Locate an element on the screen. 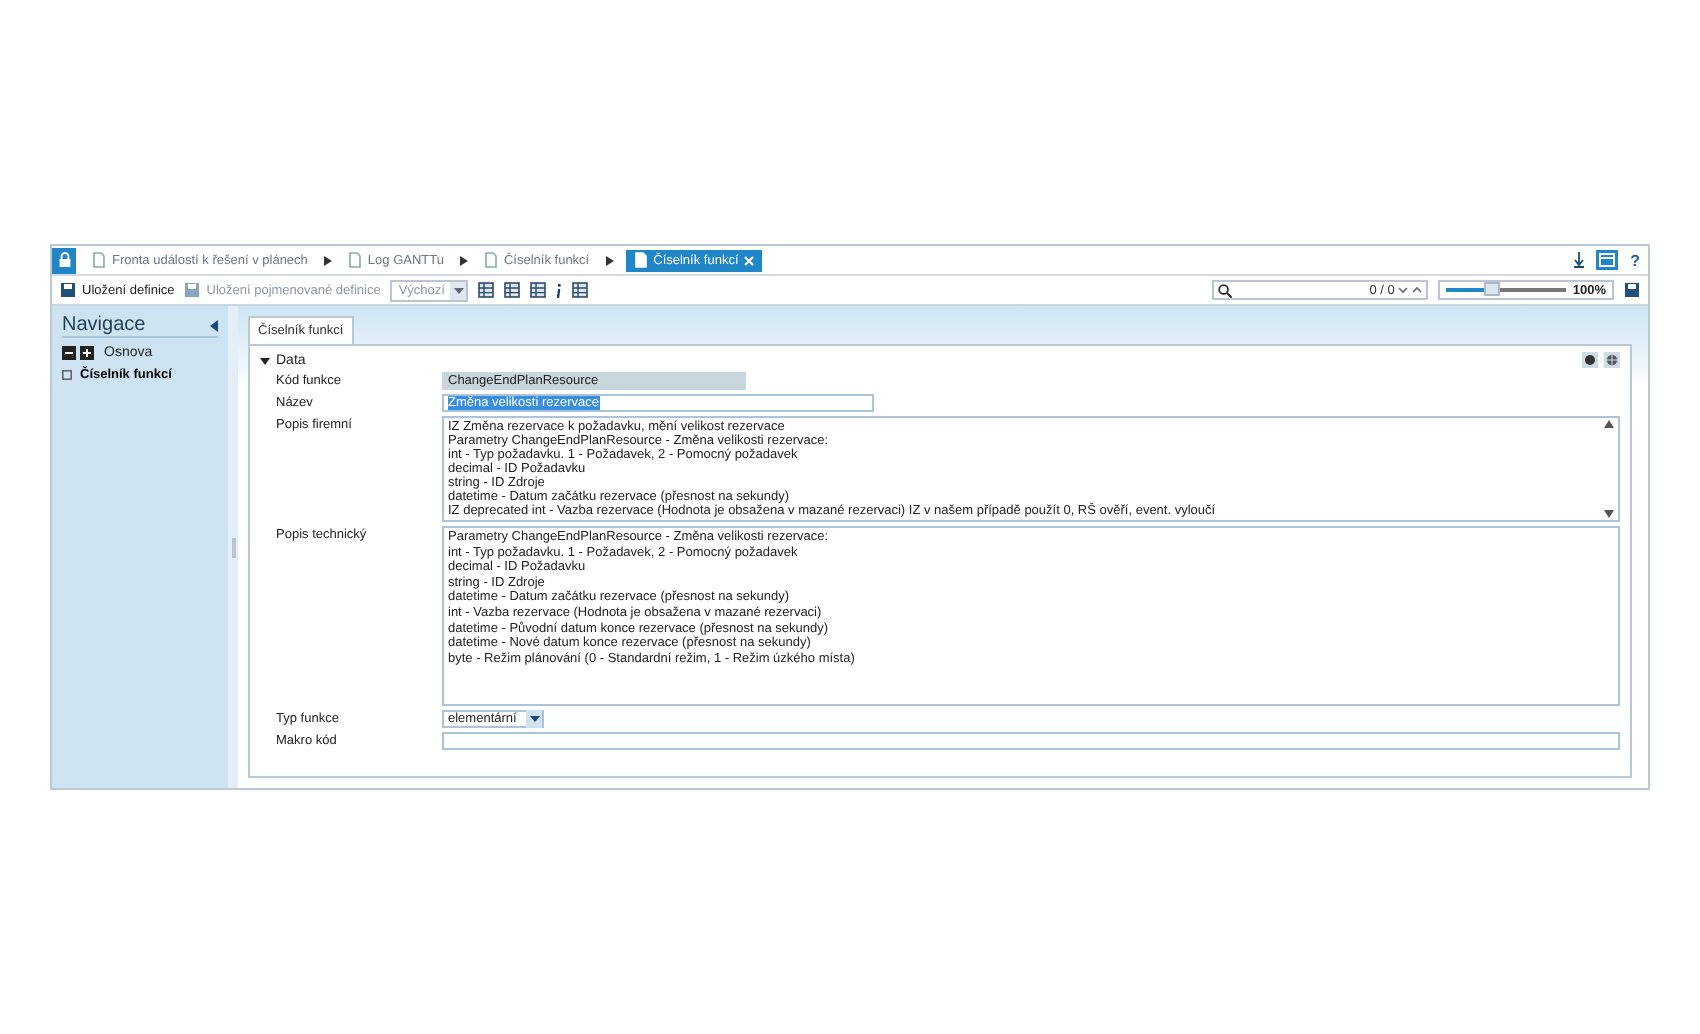  search-icon is located at coordinates (1225, 290).